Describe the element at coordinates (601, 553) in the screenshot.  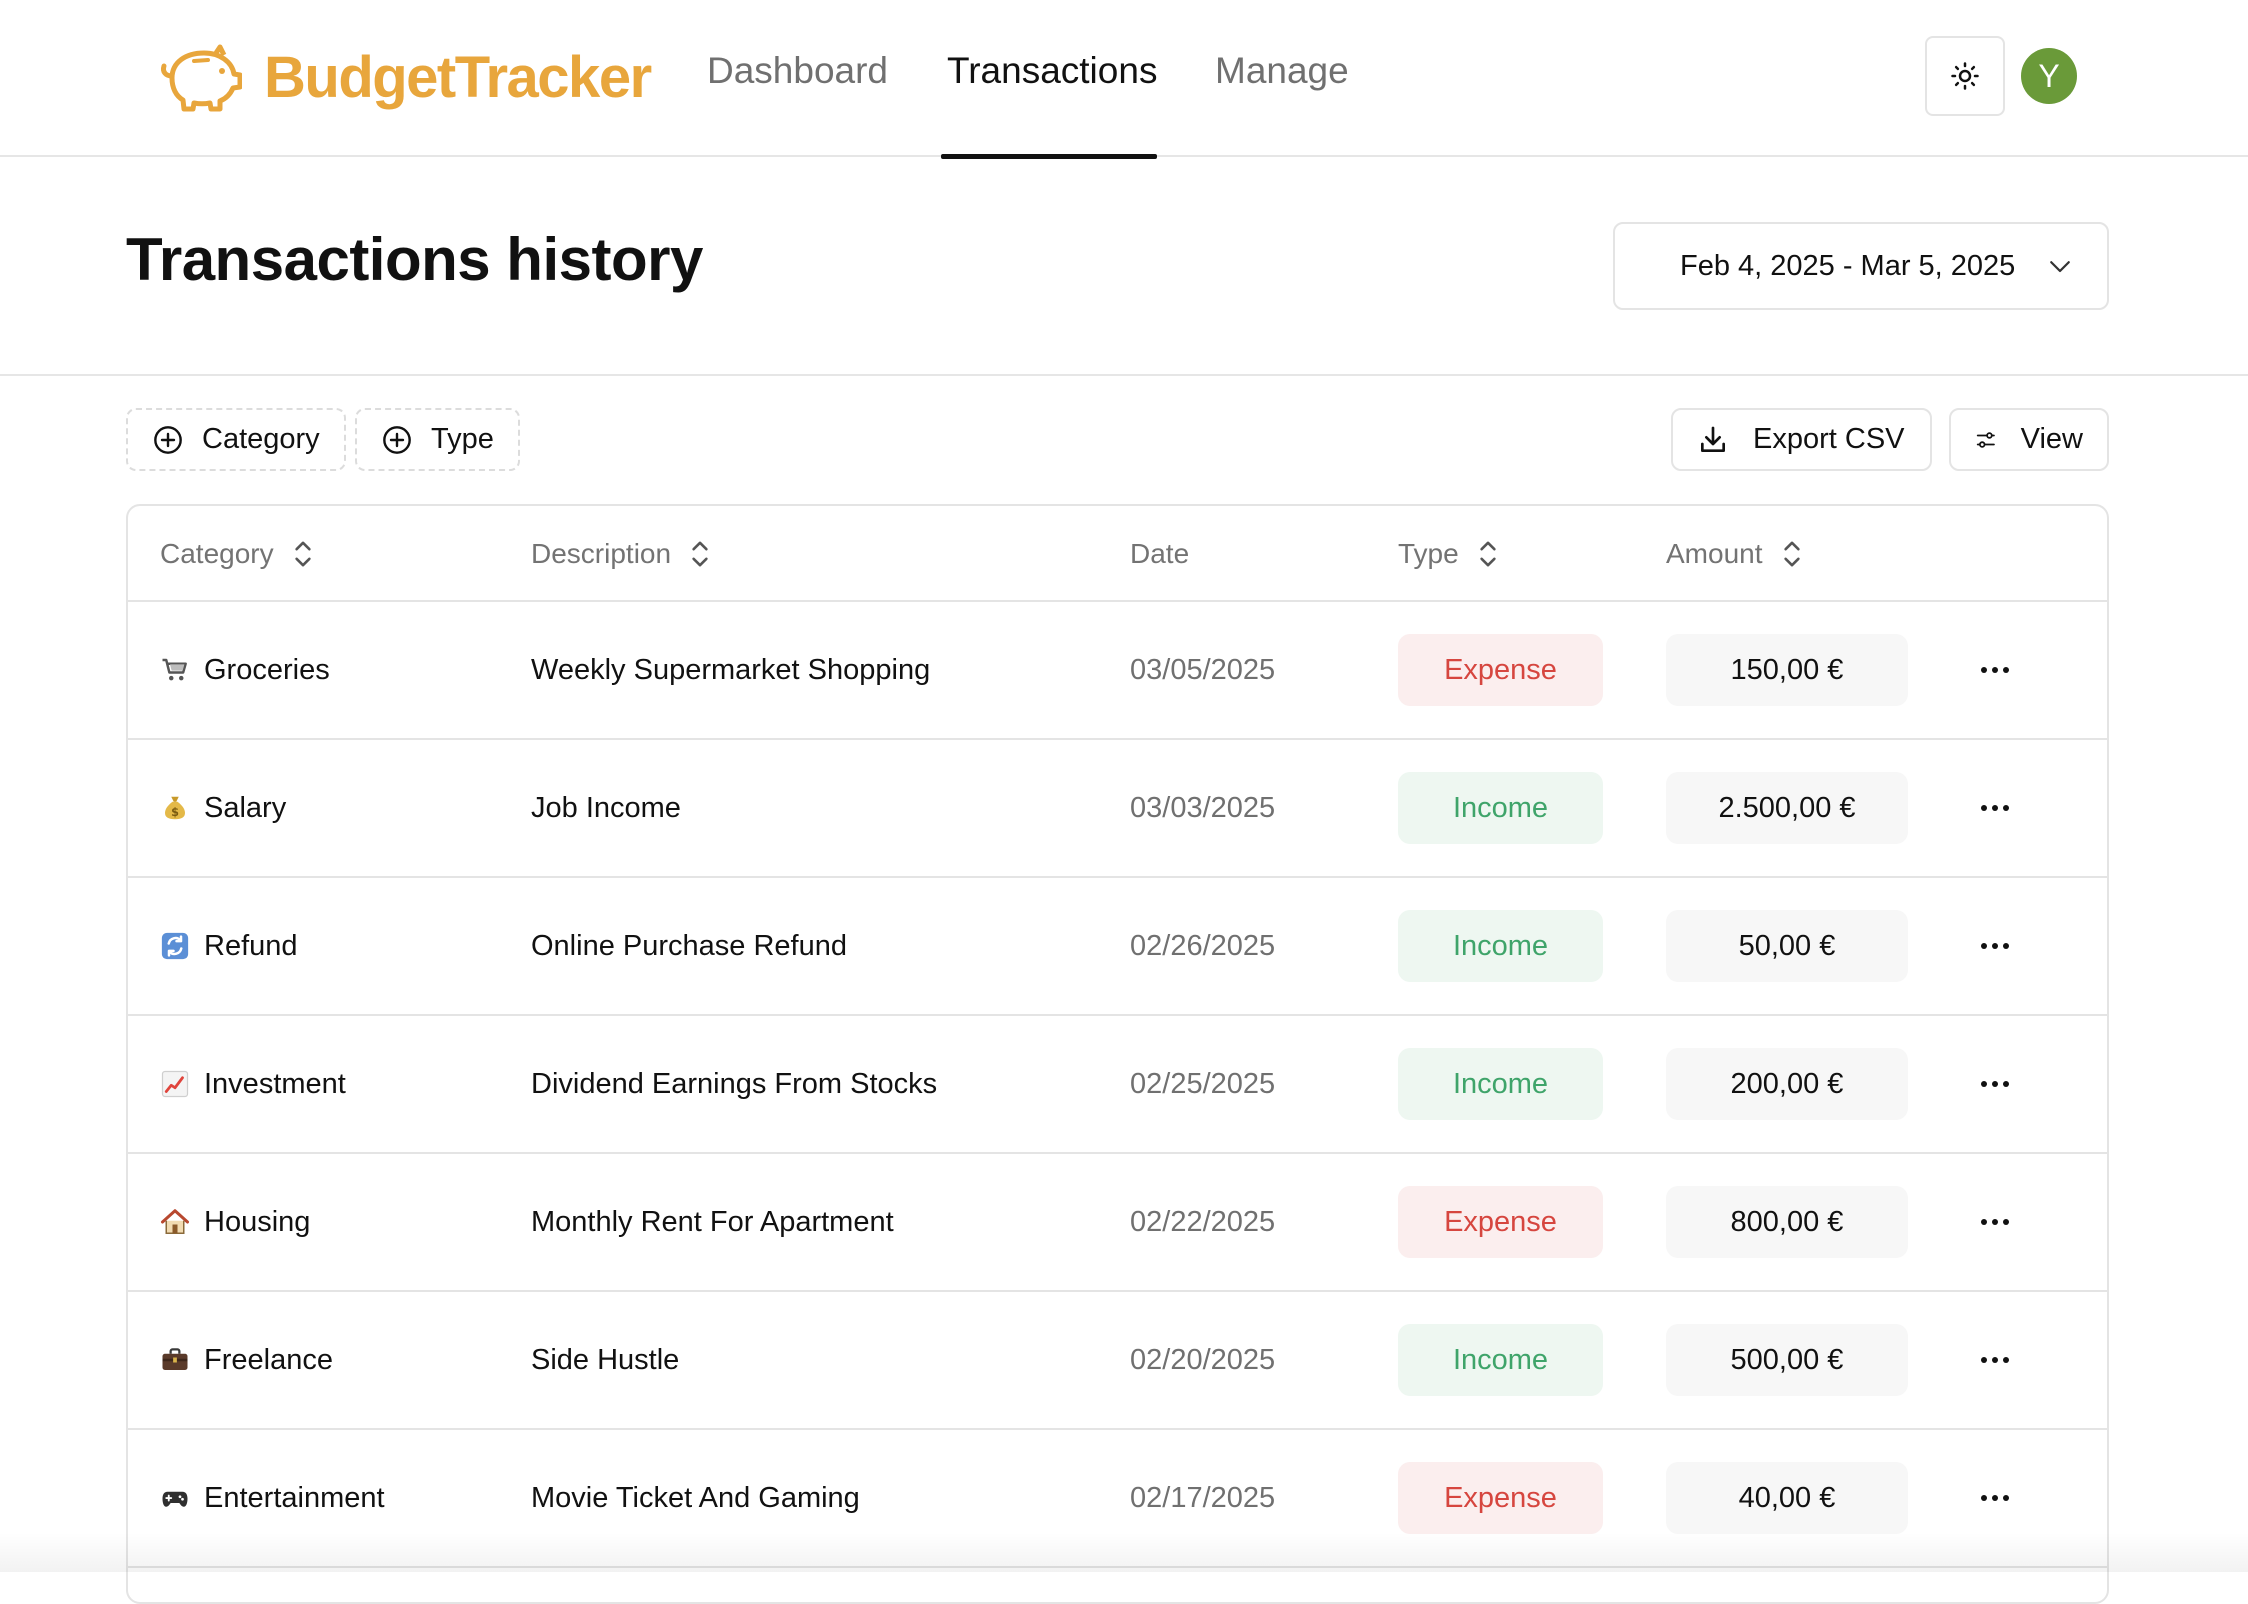
I see `column-label: Description` at that location.